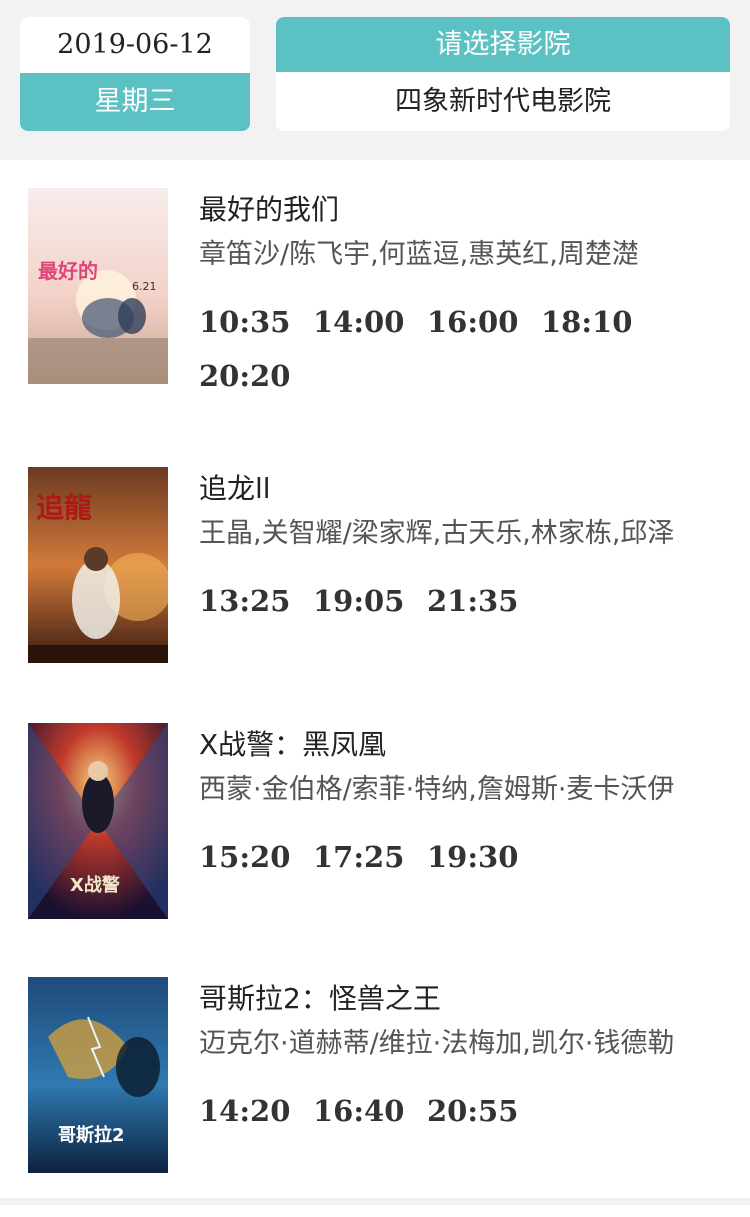 The width and height of the screenshot is (750, 1217). Describe the element at coordinates (484, 857) in the screenshot. I see `showtime-button: 19:30` at that location.